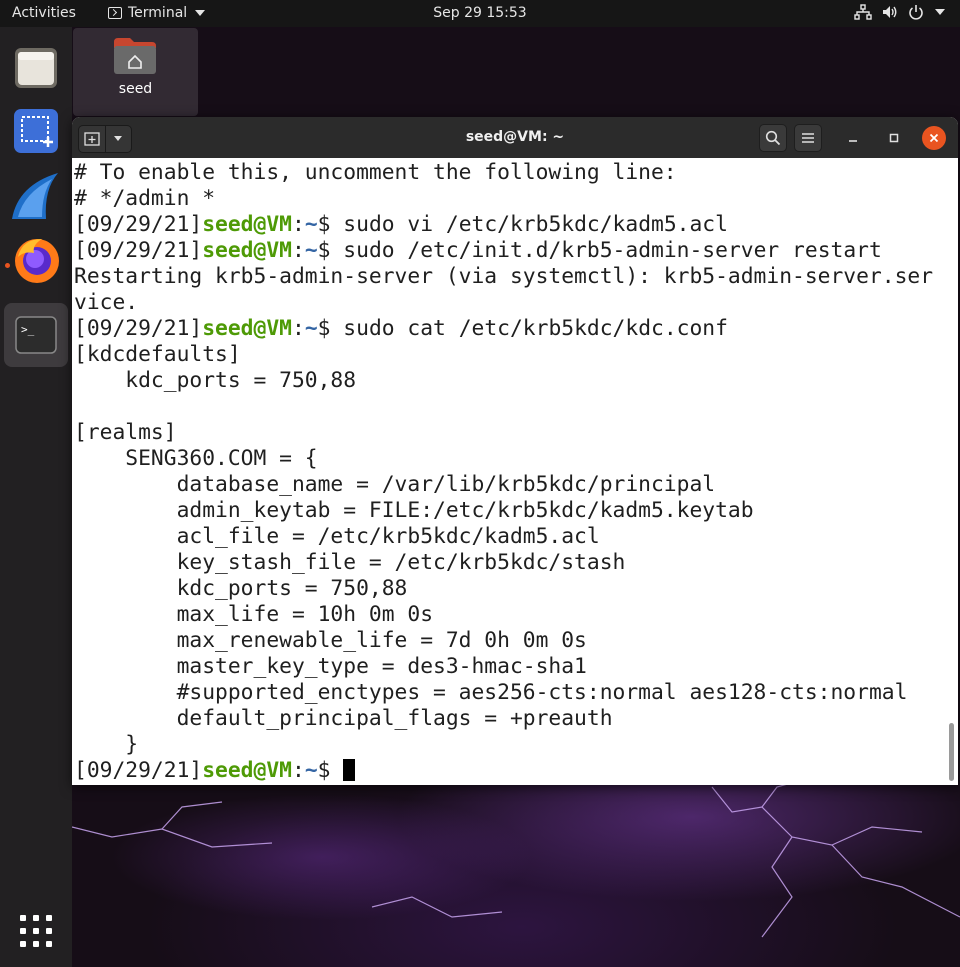 The height and width of the screenshot is (967, 960). I want to click on app-menu: Terminal, so click(157, 13).